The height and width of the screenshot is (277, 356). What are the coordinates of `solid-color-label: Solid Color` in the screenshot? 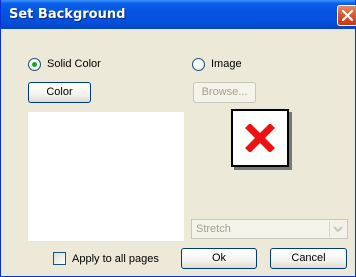 It's located at (74, 64).